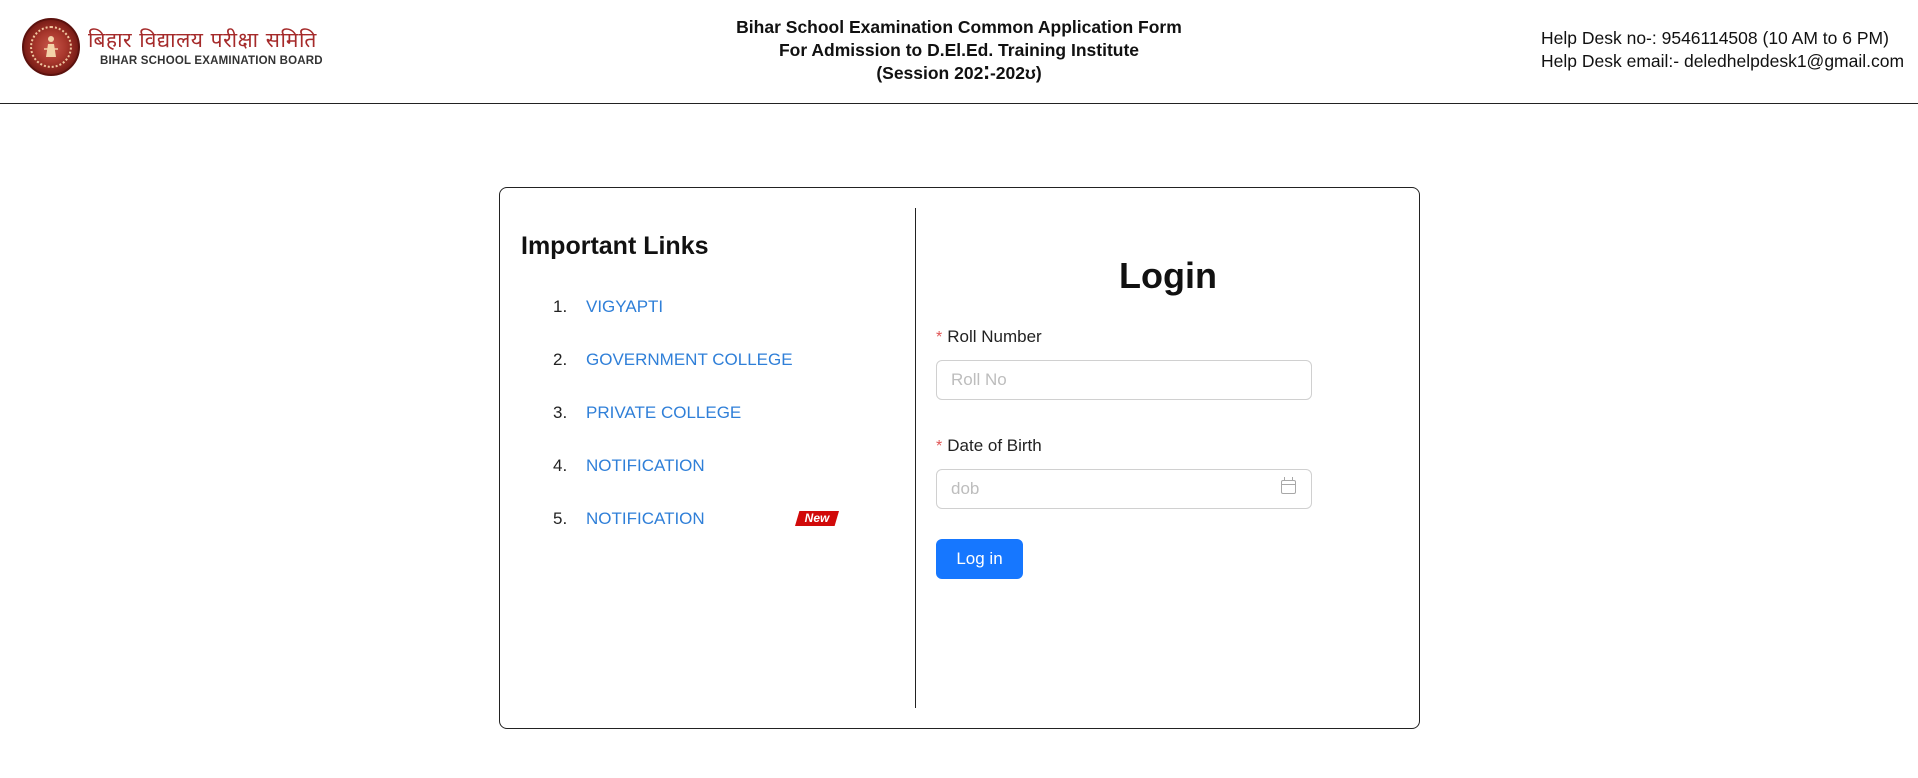 The image size is (1918, 778). I want to click on dob-label: * Date of Birth, so click(989, 446).